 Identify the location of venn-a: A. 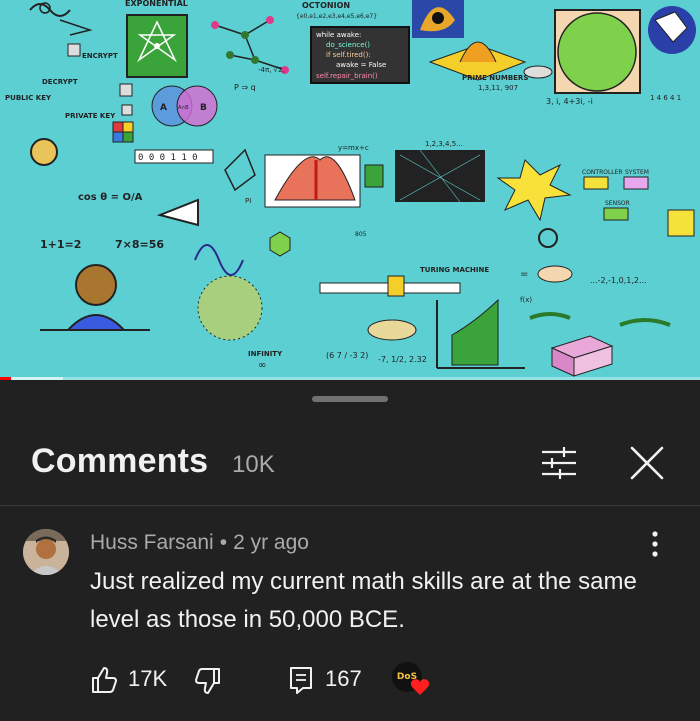
(163, 108).